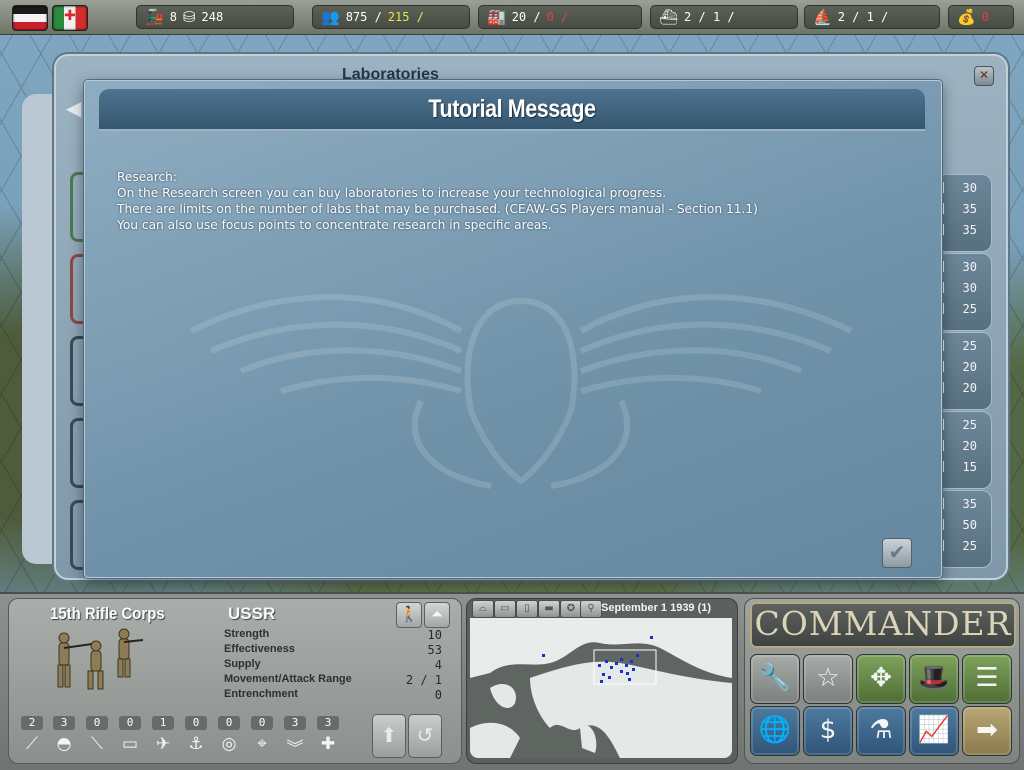 The image size is (1024, 770). Describe the element at coordinates (656, 608) in the screenshot. I see `turn-date: September 1 1939 (1)` at that location.